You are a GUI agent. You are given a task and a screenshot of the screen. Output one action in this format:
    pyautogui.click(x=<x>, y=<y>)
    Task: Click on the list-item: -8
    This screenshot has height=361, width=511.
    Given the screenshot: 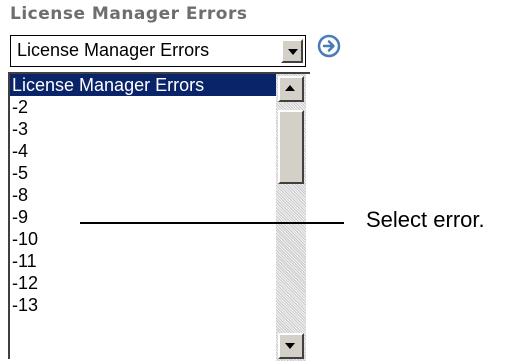 What is the action you would take?
    pyautogui.click(x=143, y=195)
    